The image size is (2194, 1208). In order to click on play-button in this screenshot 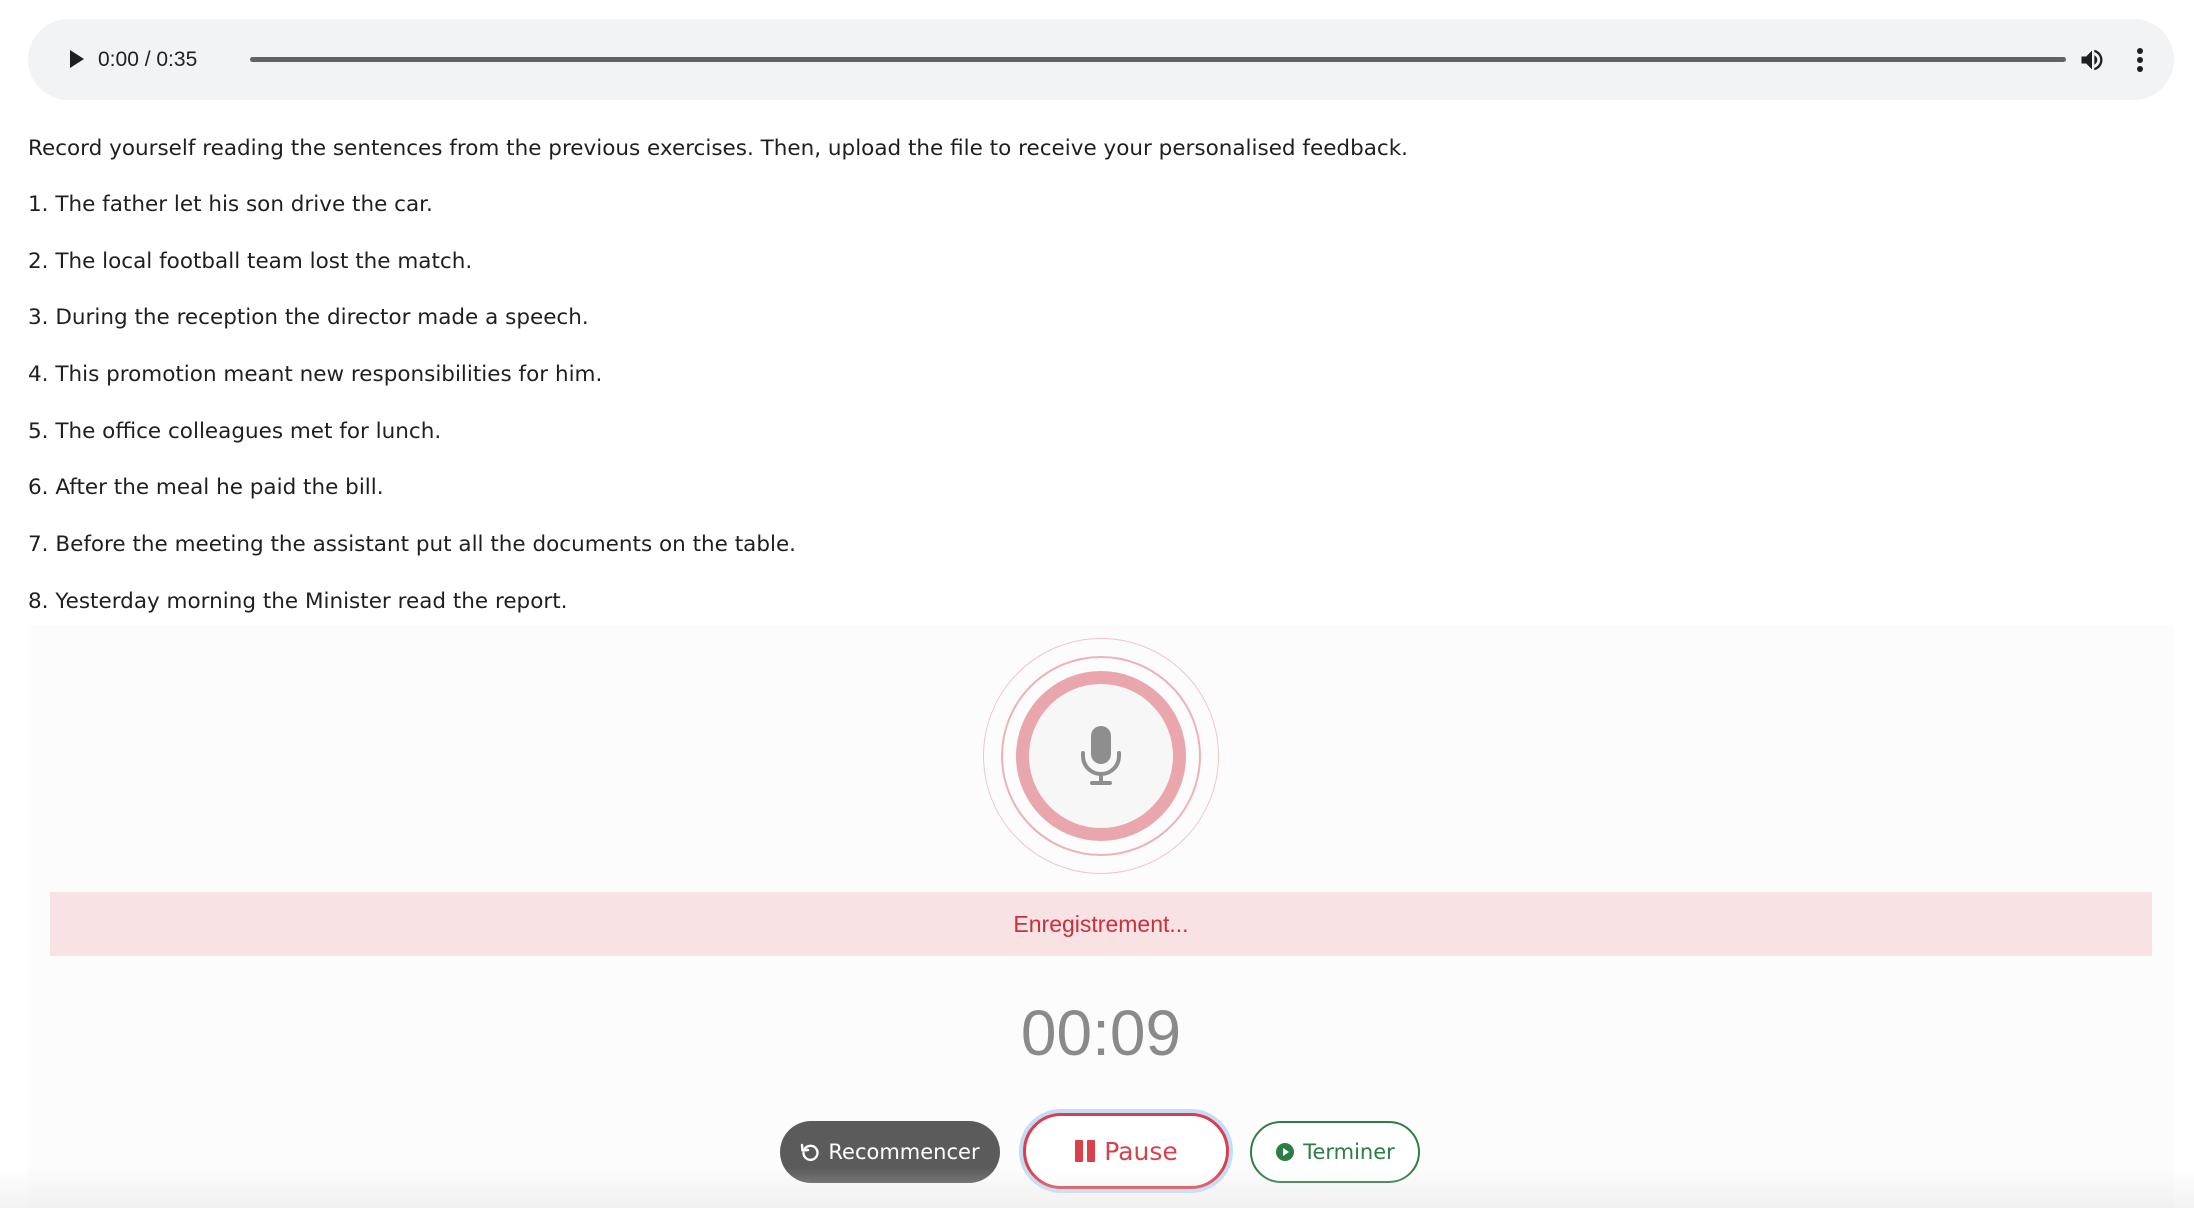, I will do `click(76, 59)`.